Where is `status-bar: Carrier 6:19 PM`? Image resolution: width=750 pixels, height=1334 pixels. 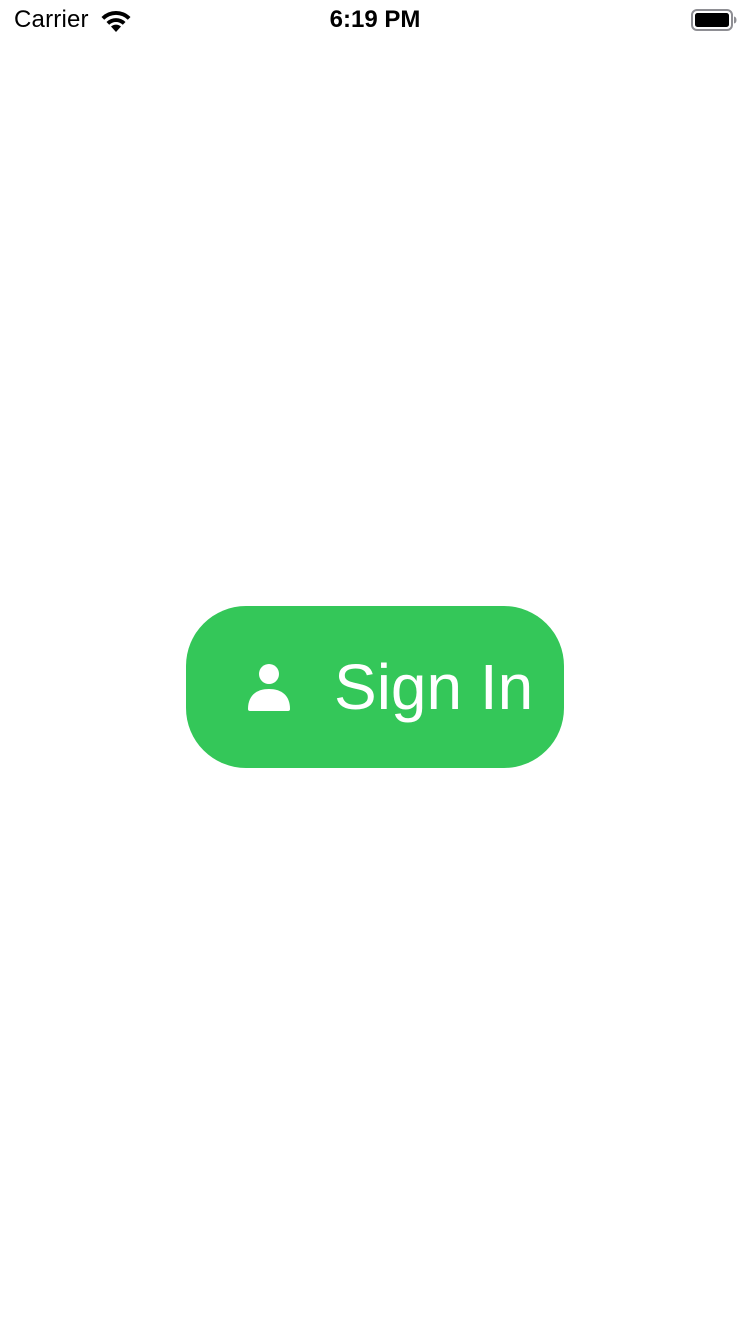 status-bar: Carrier 6:19 PM is located at coordinates (375, 20).